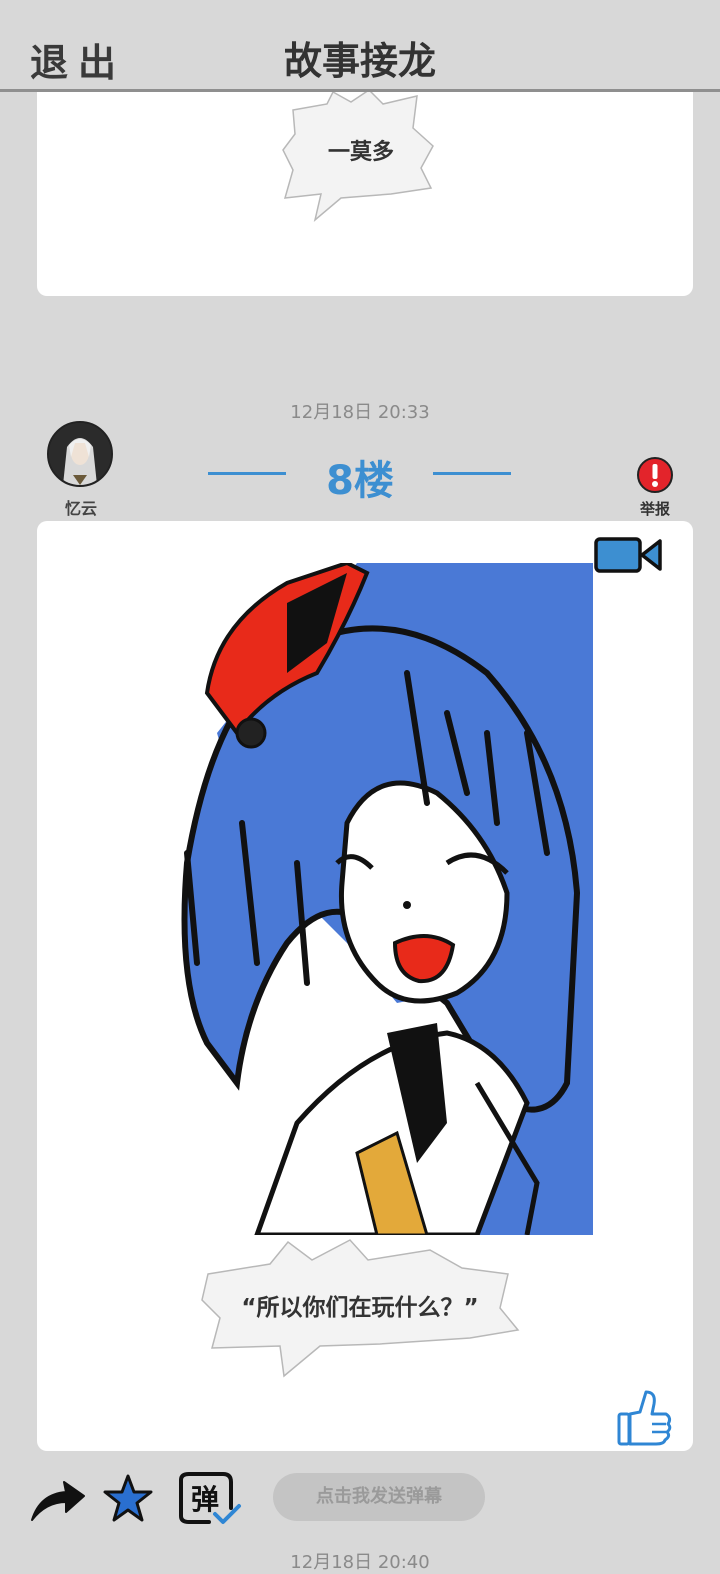  What do you see at coordinates (655, 508) in the screenshot?
I see `report-label: 举报` at bounding box center [655, 508].